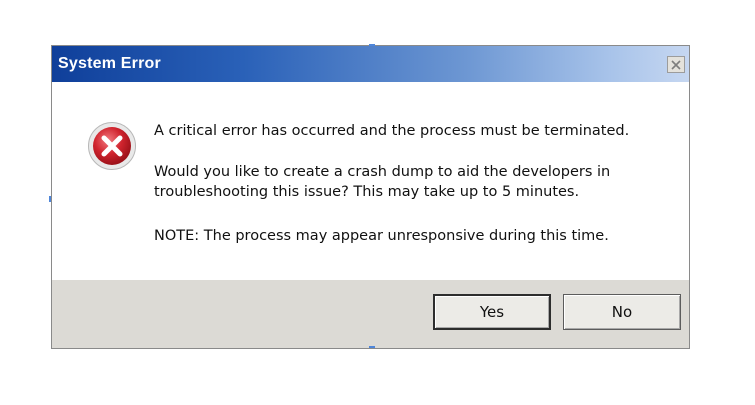 The image size is (755, 405). Describe the element at coordinates (109, 63) in the screenshot. I see `dialog-title: System Error` at that location.